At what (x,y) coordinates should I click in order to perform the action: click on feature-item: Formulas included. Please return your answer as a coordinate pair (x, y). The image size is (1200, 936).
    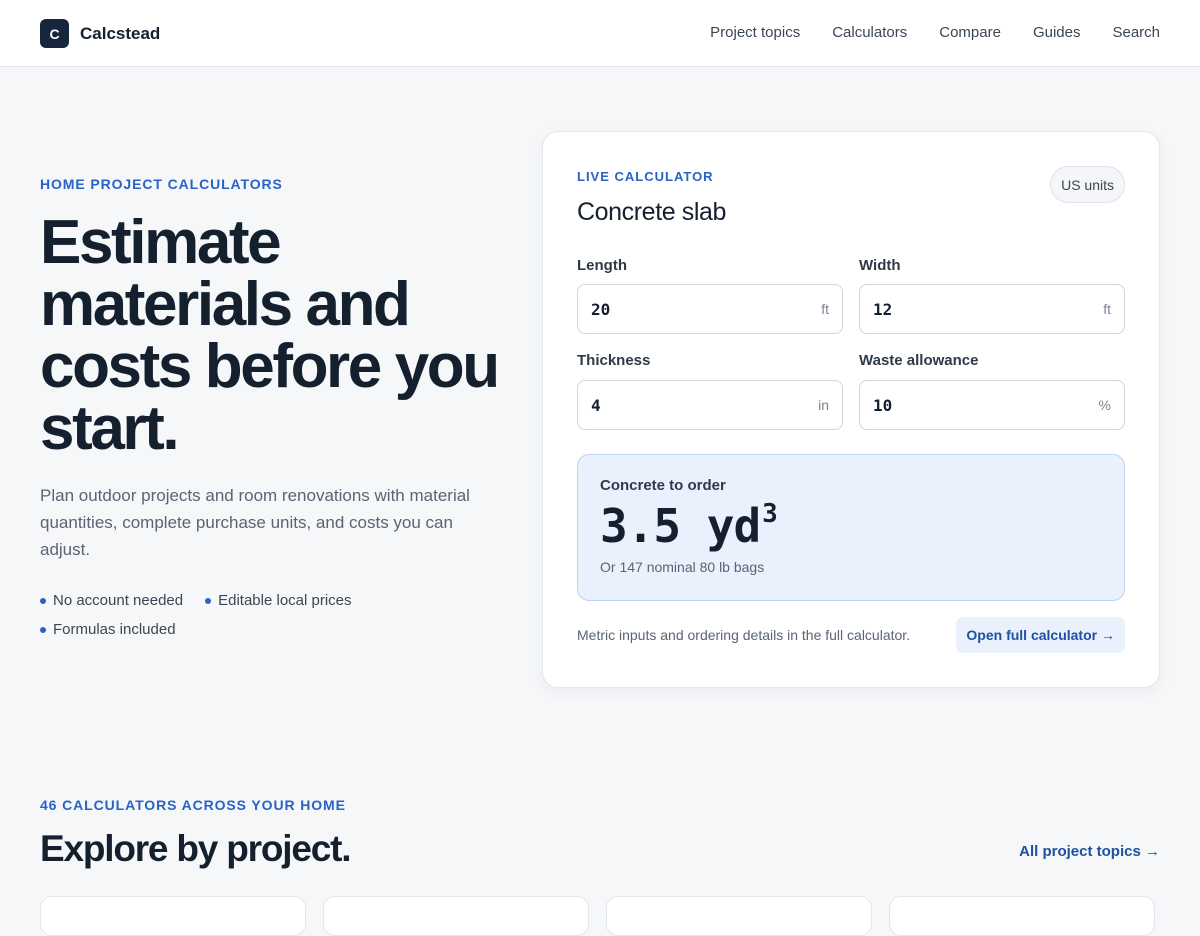
    Looking at the image, I should click on (108, 629).